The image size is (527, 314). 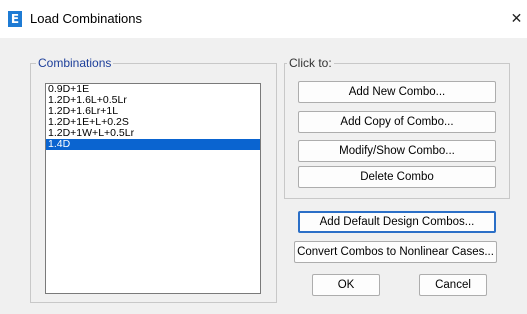 What do you see at coordinates (153, 133) in the screenshot?
I see `combination-list-item: 1.2D+1W+L+0.5Lr` at bounding box center [153, 133].